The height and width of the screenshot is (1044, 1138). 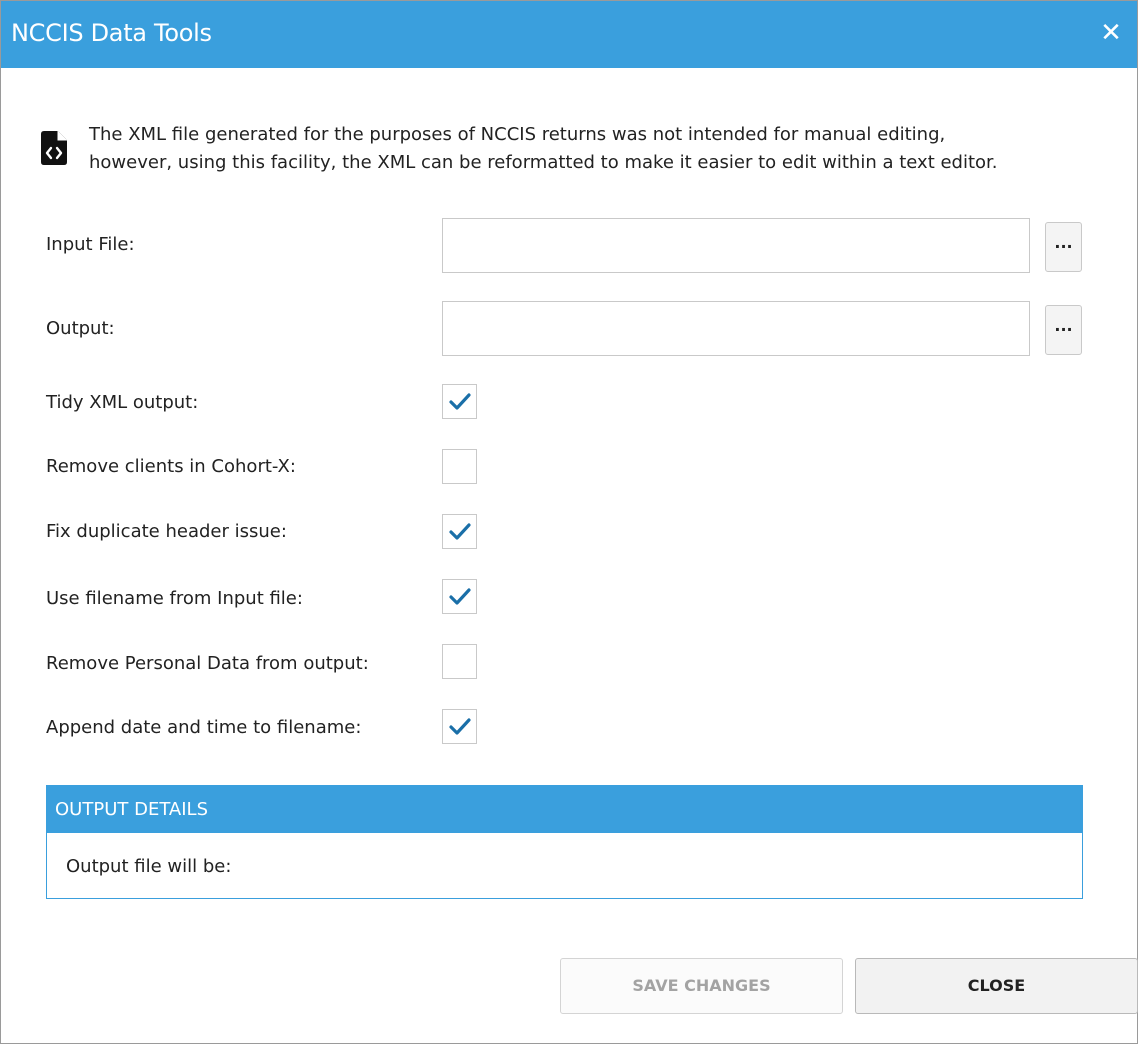 I want to click on use-input-filename-checkbox, so click(x=459, y=596).